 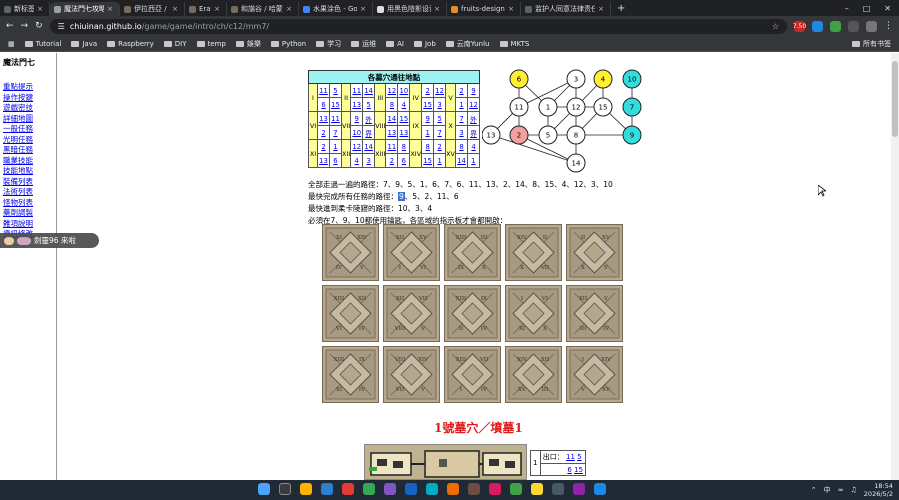 What do you see at coordinates (248, 44) in the screenshot?
I see `bookmark-folder: 娛樂` at bounding box center [248, 44].